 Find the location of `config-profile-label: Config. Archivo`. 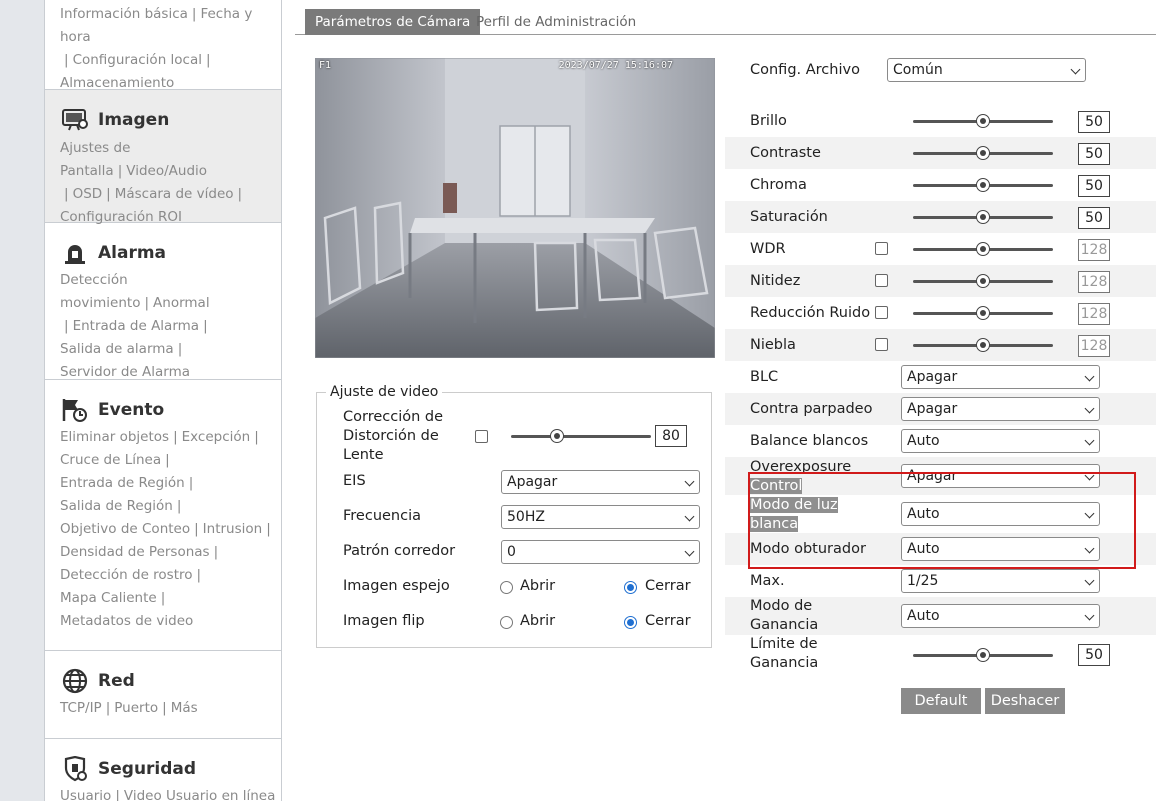

config-profile-label: Config. Archivo is located at coordinates (805, 70).